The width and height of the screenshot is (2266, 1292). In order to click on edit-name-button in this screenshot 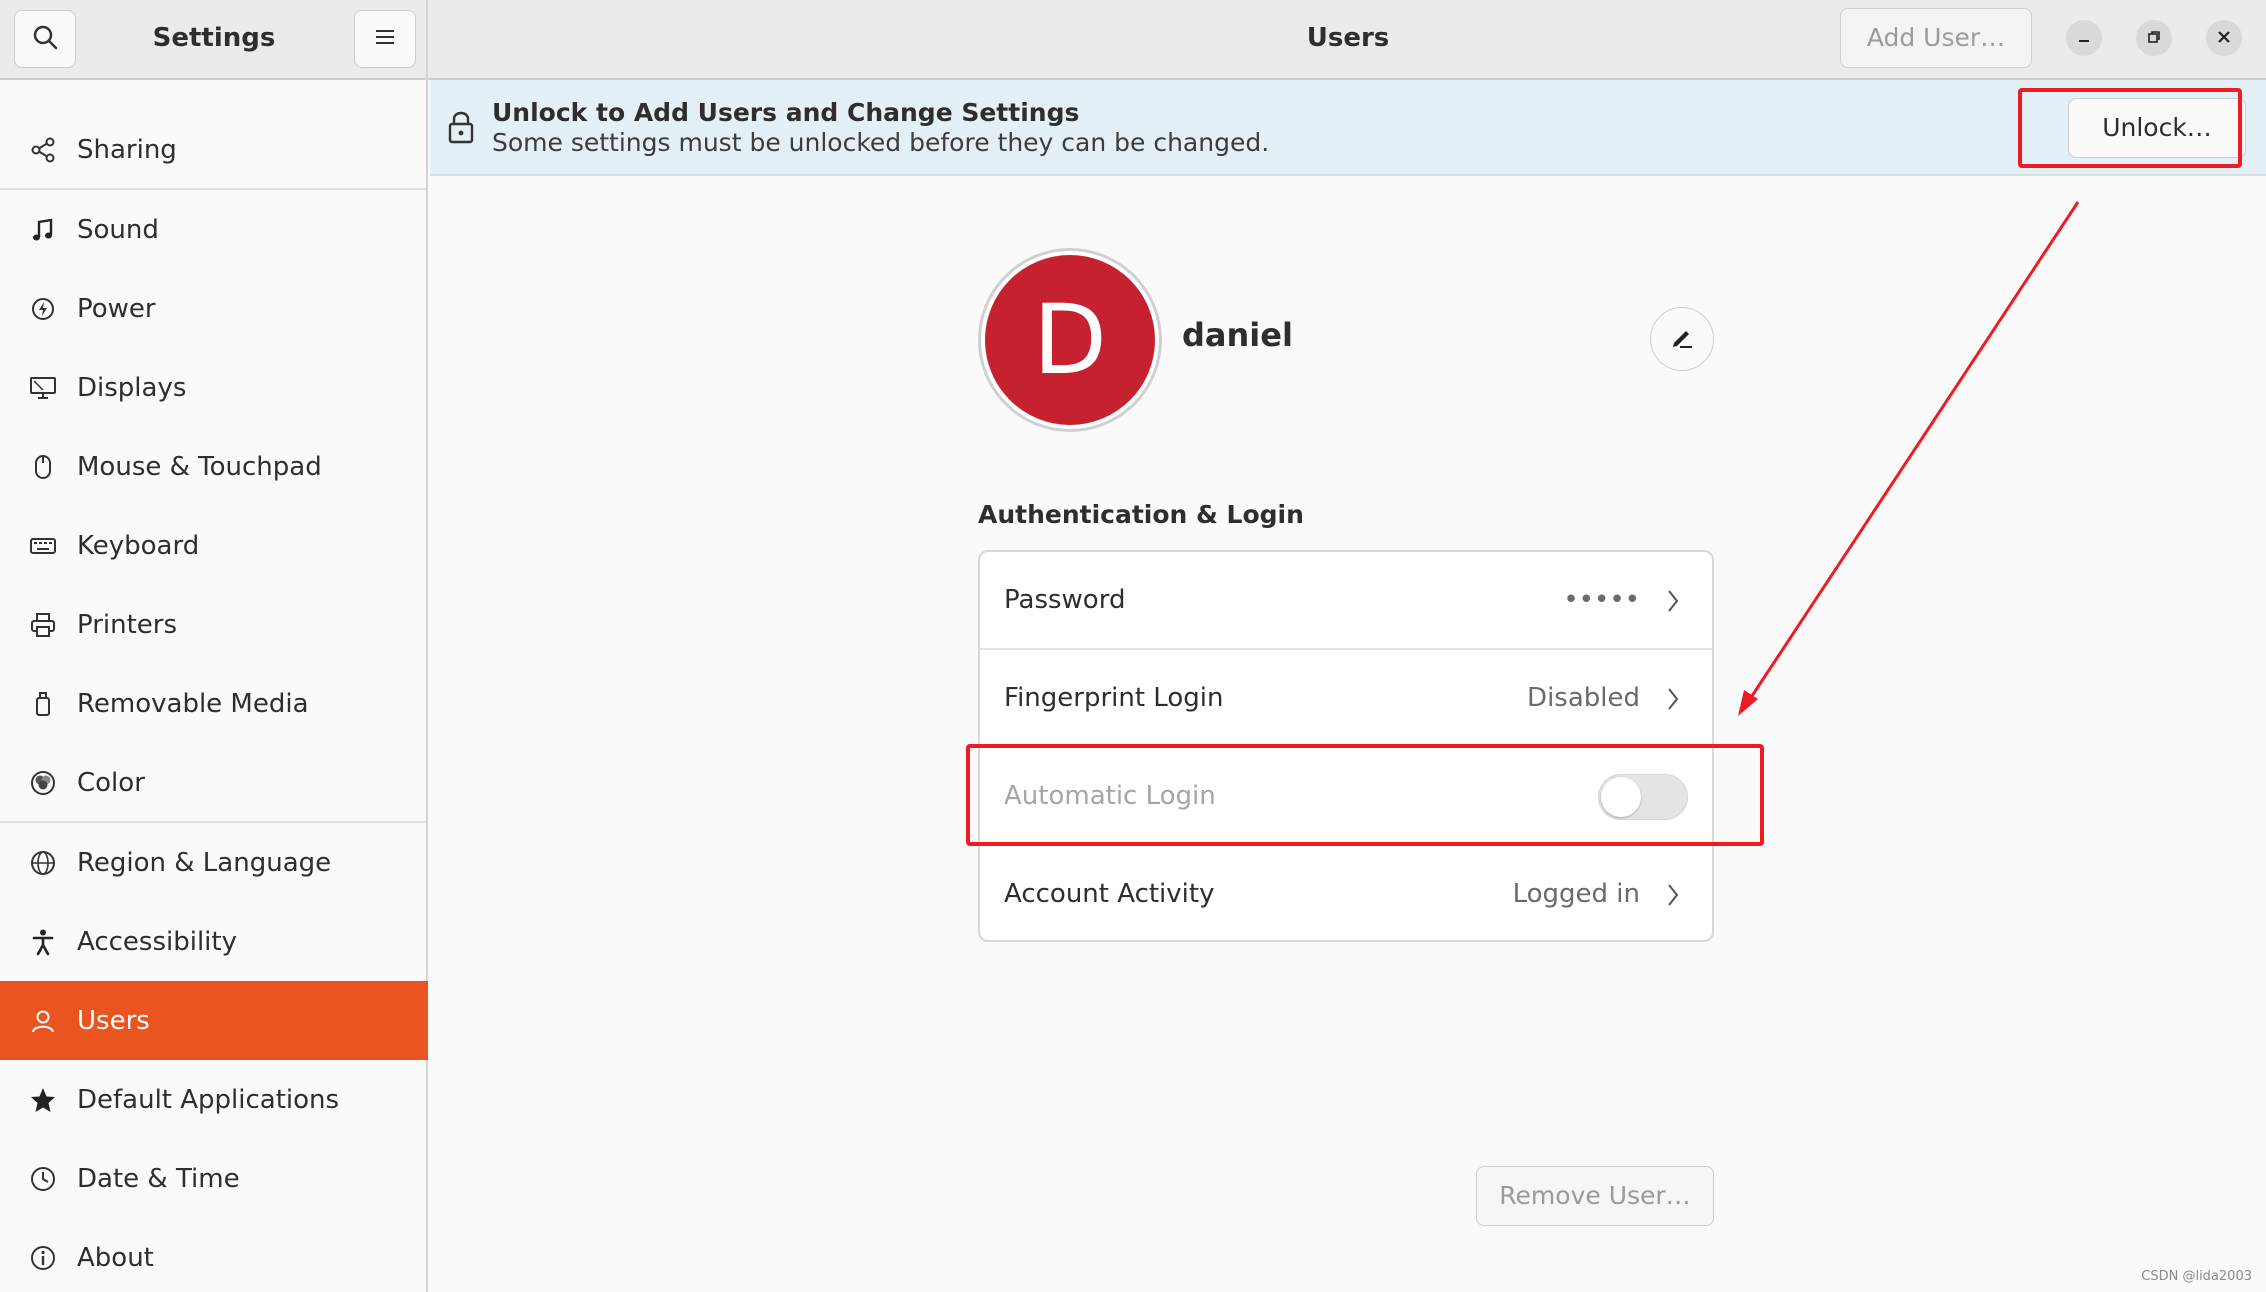, I will do `click(1682, 339)`.